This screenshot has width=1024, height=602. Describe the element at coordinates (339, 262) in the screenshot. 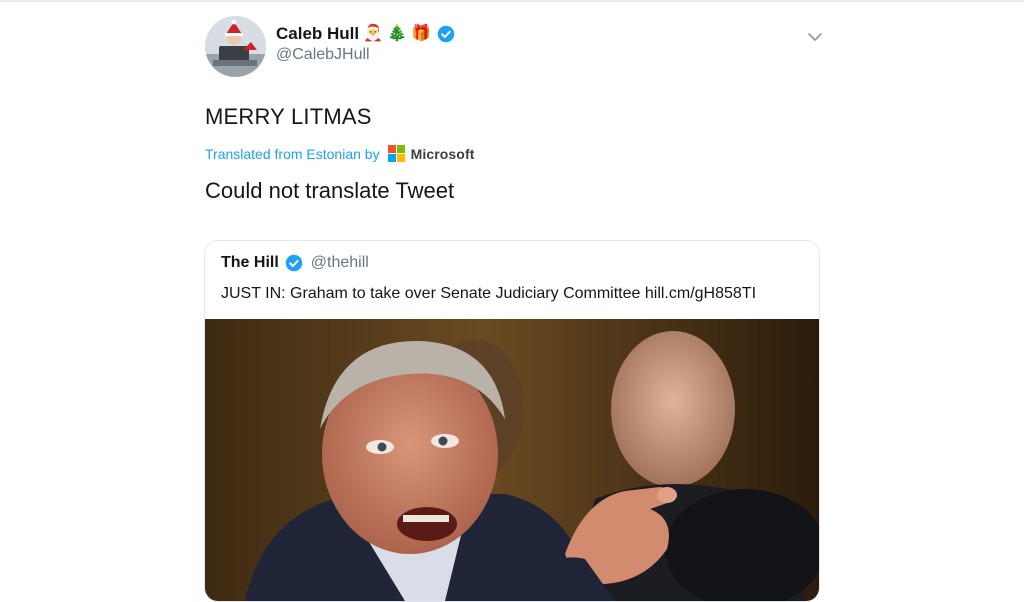

I see `quoted-author-handle: @thehill` at that location.